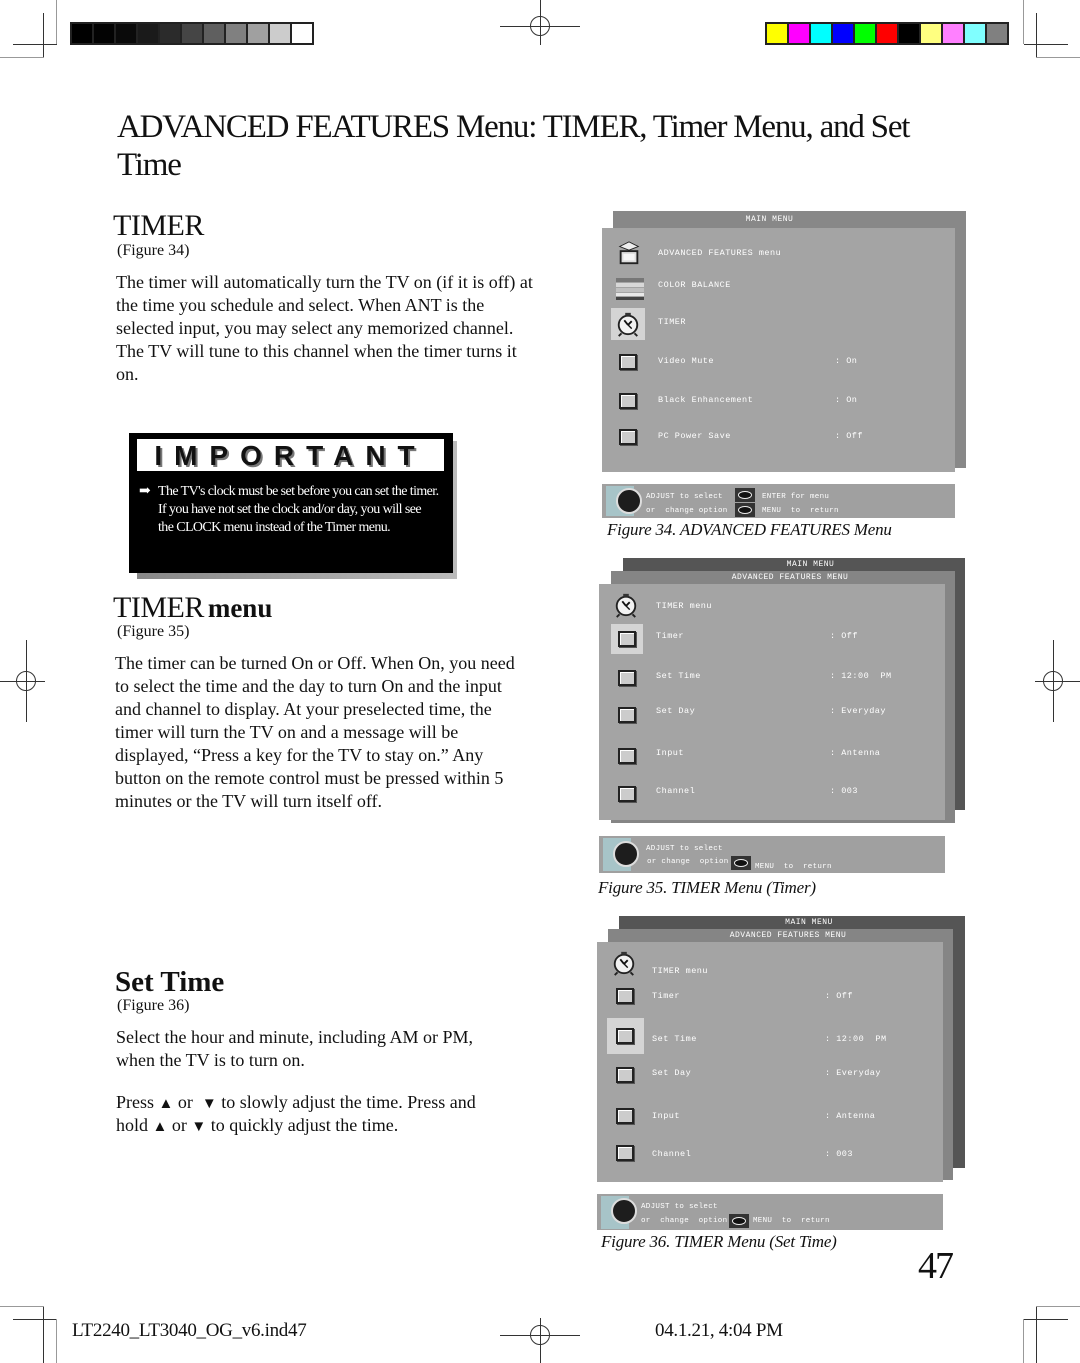  I want to click on text-quickly: to quickly adjust the time., so click(304, 1125).